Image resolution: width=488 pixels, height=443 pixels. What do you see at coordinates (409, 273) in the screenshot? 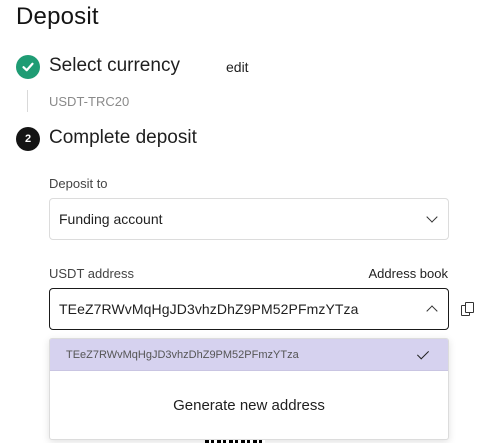
I see `address-book-link: Address book` at bounding box center [409, 273].